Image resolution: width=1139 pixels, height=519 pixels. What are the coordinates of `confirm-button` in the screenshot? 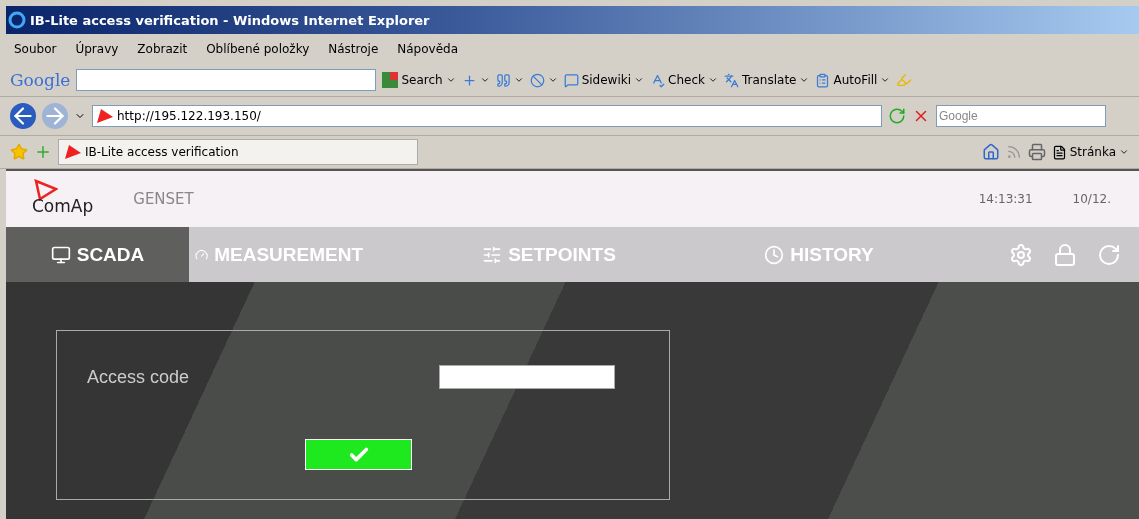 It's located at (358, 454).